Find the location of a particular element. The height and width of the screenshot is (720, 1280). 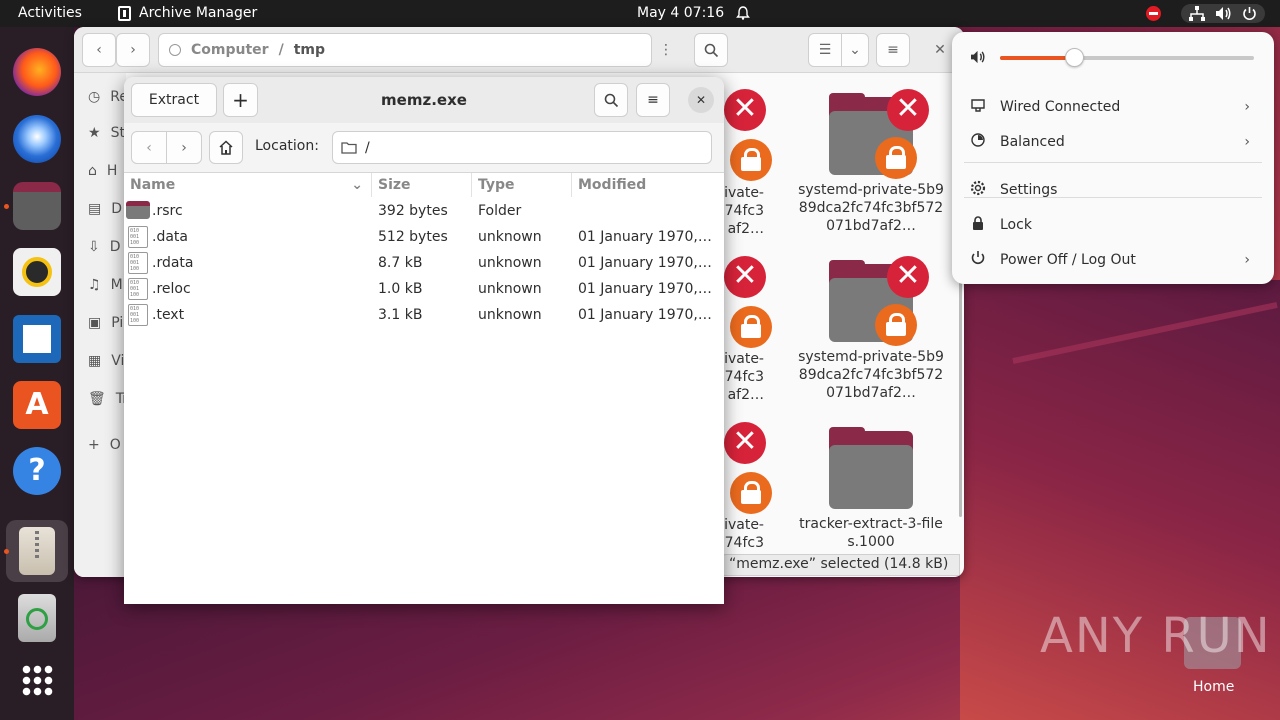

archive-row: .rsrc 392 bytes Folder is located at coordinates (424, 211).